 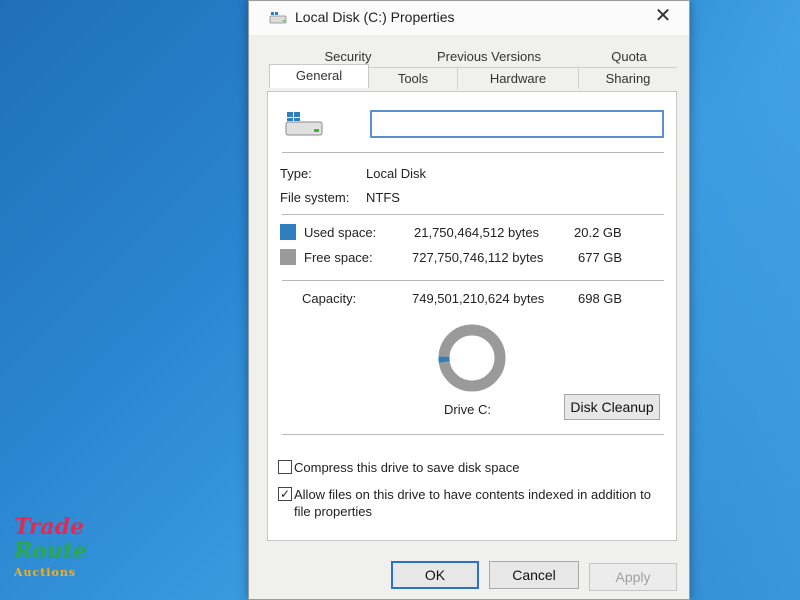 I want to click on type-label: Type:, so click(x=296, y=173).